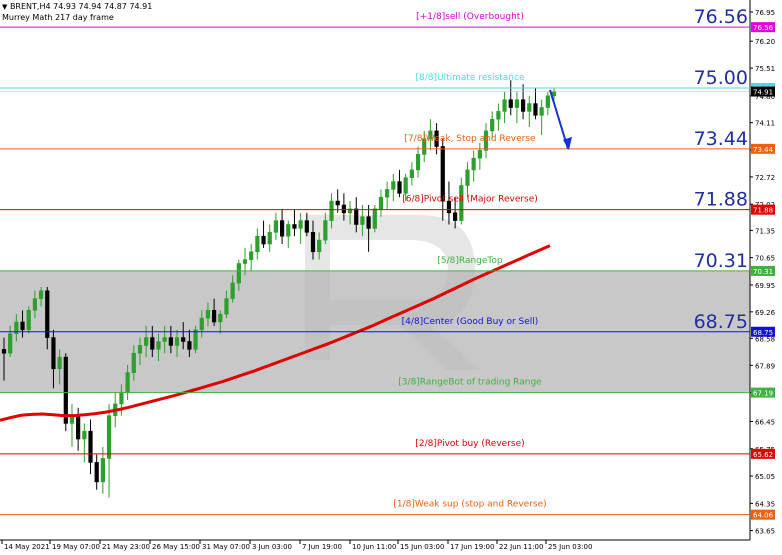 This screenshot has width=782, height=555. Describe the element at coordinates (765, 286) in the screenshot. I see `y-tick-label: 69.95` at that location.